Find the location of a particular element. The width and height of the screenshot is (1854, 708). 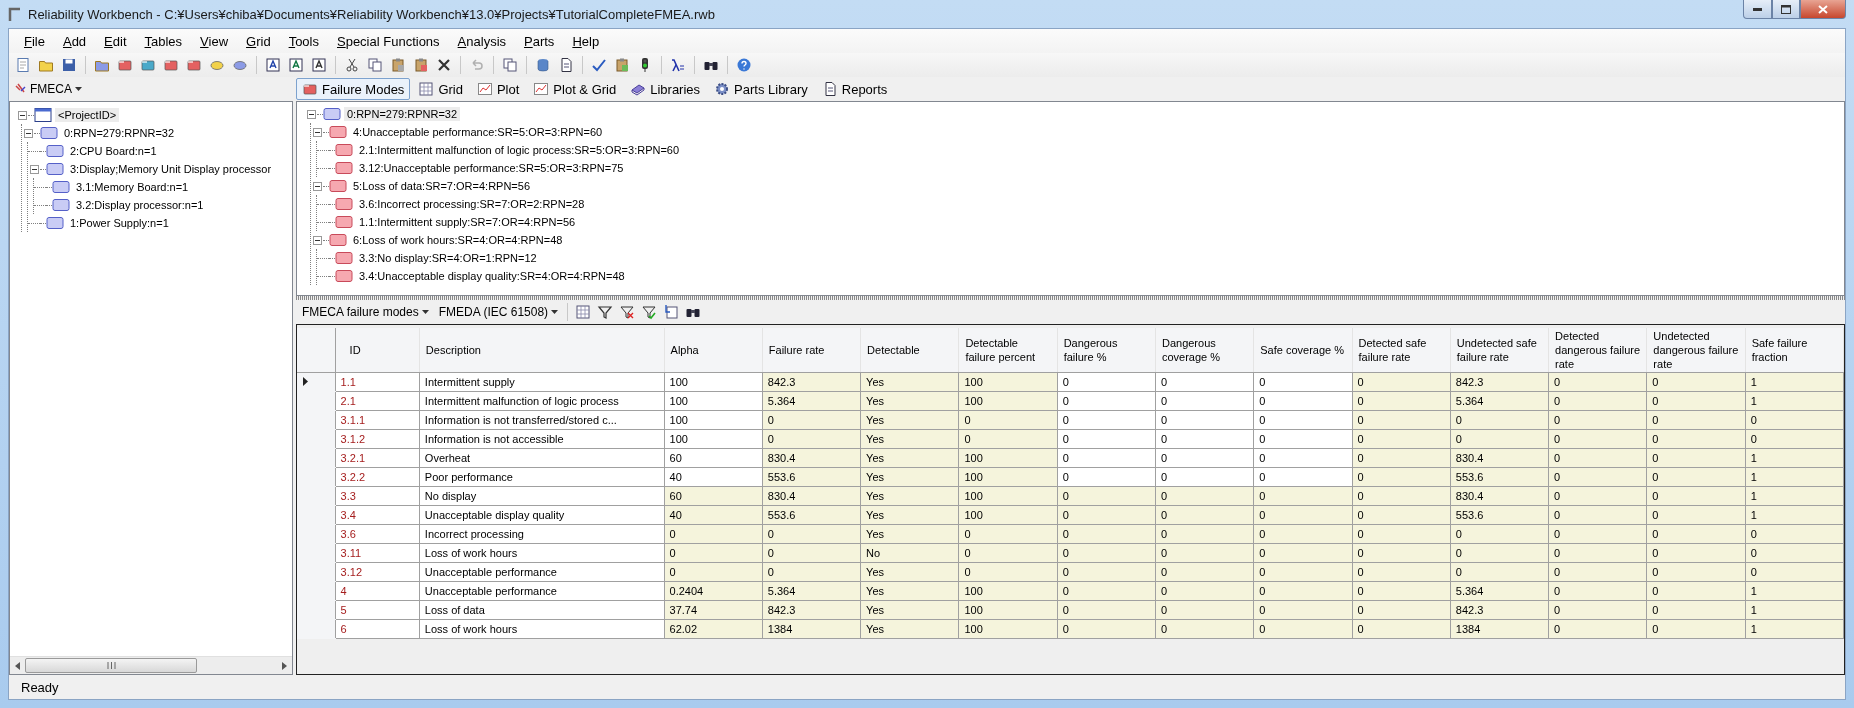

menu-item: Add is located at coordinates (74, 41).